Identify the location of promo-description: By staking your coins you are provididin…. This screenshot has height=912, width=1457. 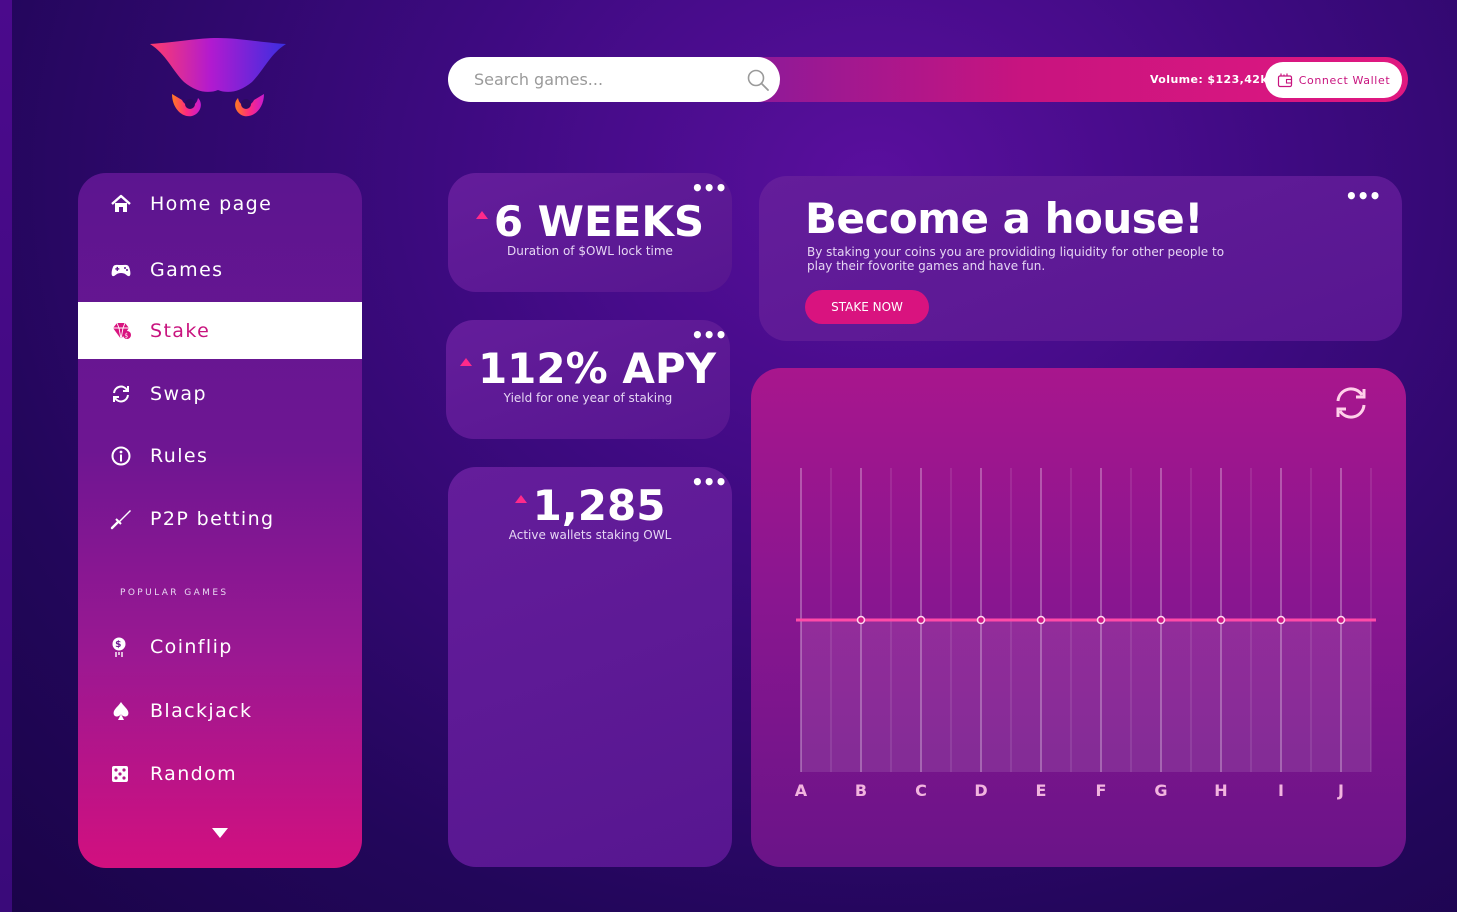
(1016, 259).